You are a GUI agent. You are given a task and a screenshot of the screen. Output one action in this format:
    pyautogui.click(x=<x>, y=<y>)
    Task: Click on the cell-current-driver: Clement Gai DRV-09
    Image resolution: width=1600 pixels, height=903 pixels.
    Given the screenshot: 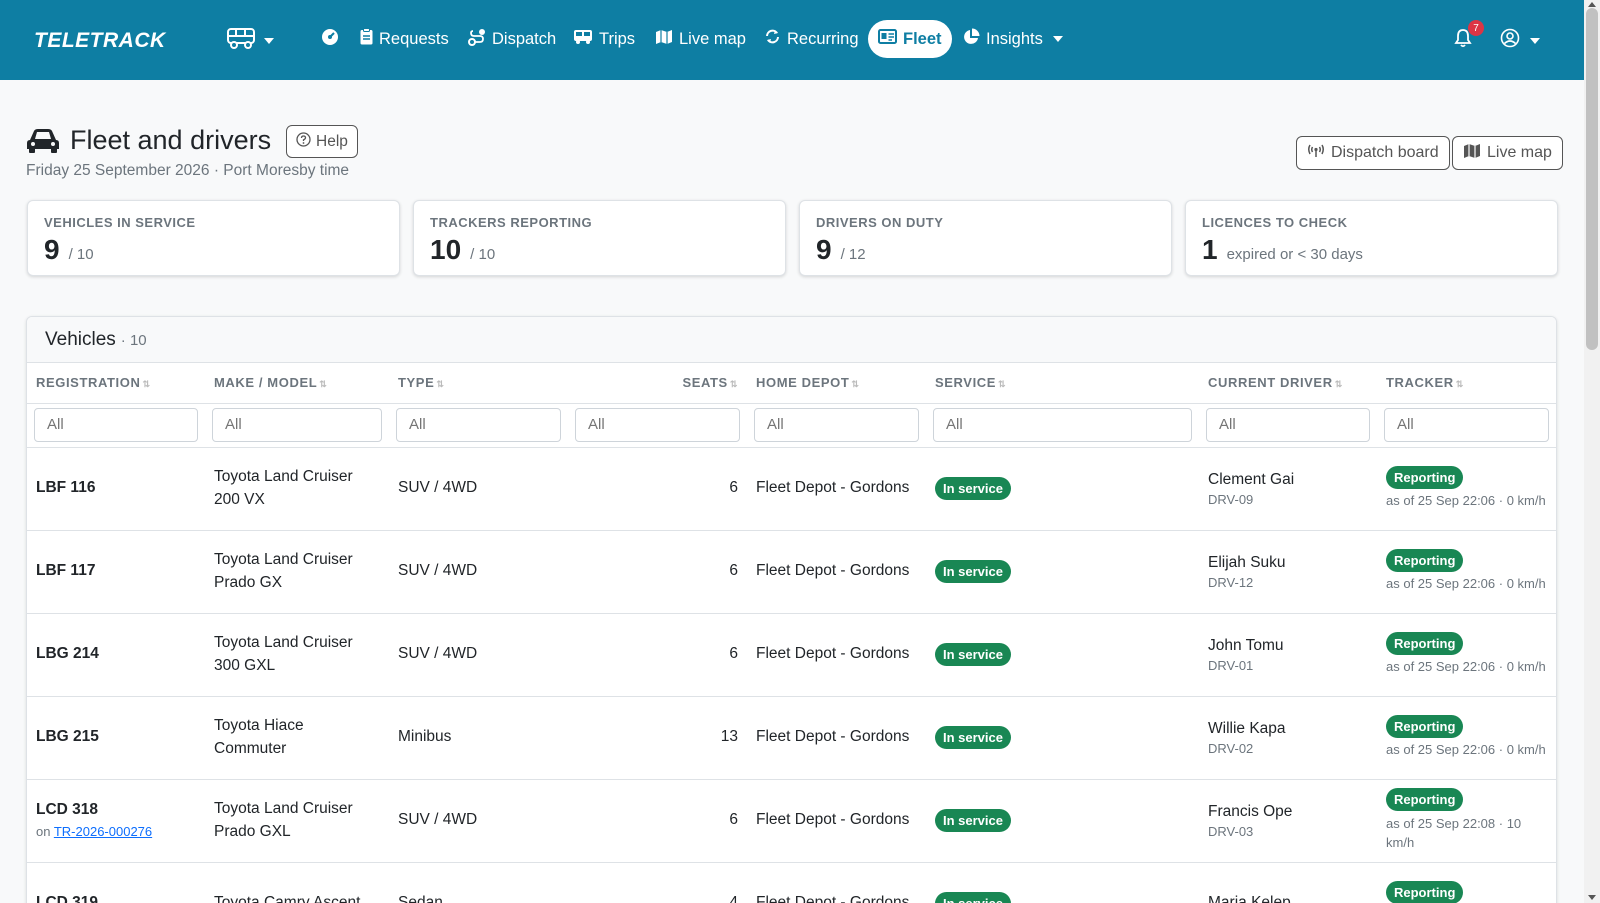 What is the action you would take?
    pyautogui.click(x=1288, y=489)
    